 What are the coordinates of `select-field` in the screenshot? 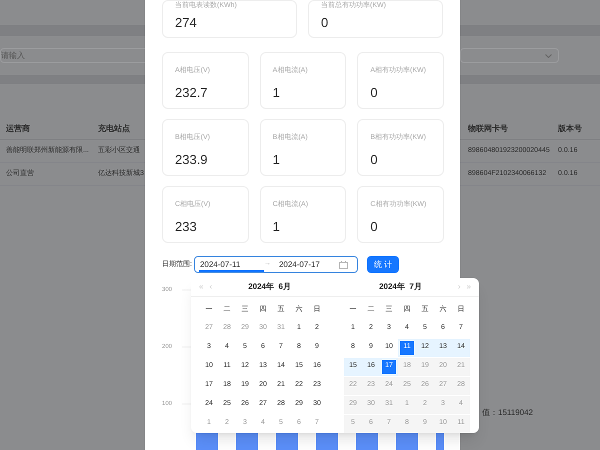 It's located at (509, 55).